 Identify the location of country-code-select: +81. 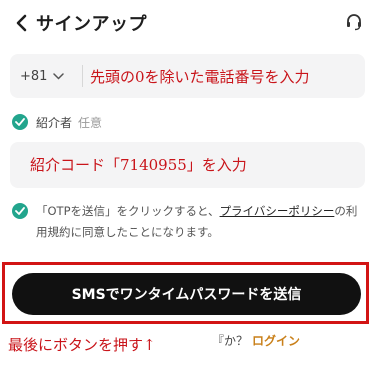
(50, 76).